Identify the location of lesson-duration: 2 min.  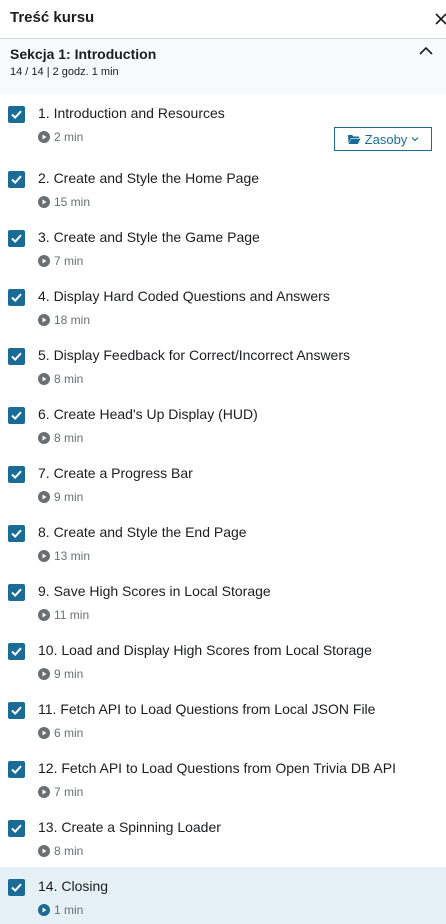
(60, 137).